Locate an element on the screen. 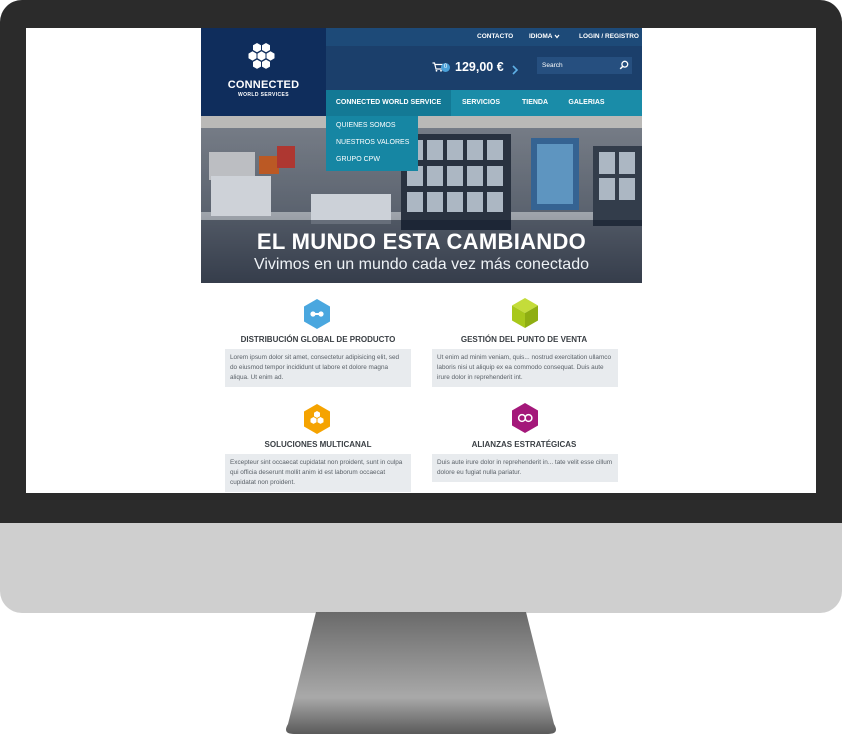 The image size is (842, 734). feature-title-alianzas: ALIANZAS ESTRATÉGICAS is located at coordinates (524, 444).